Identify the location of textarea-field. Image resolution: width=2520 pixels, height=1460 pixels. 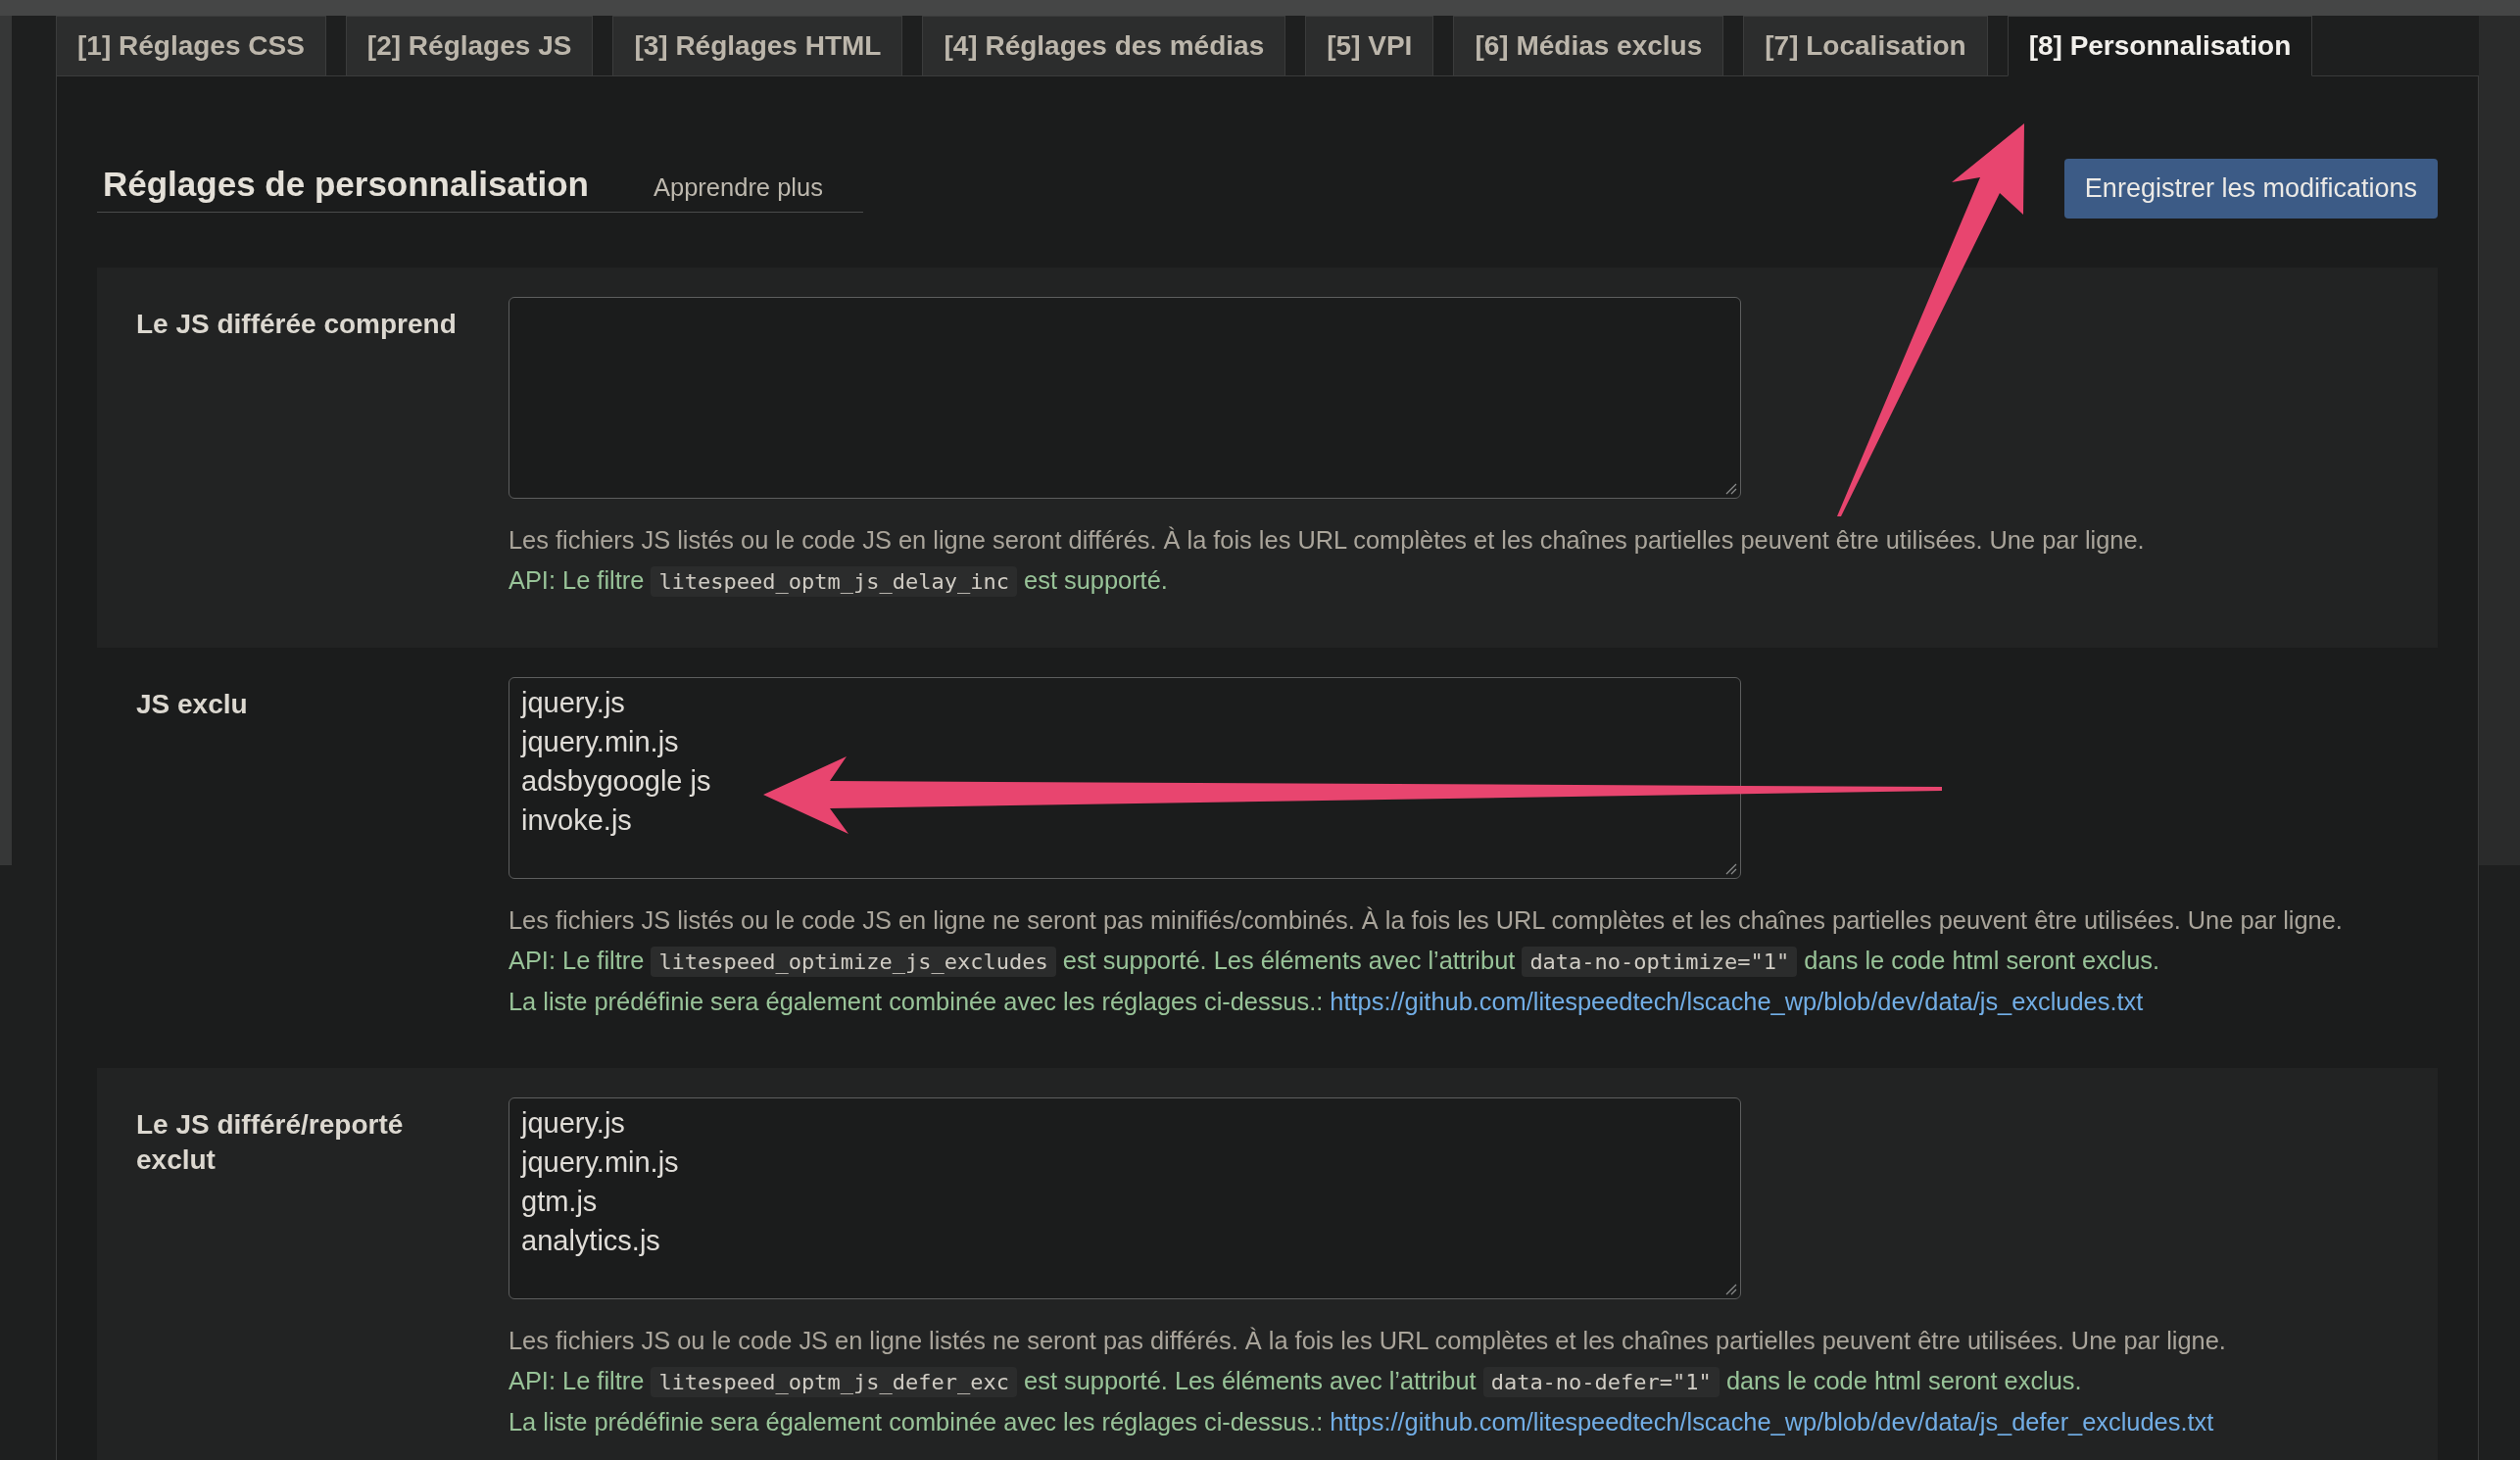
(1125, 398).